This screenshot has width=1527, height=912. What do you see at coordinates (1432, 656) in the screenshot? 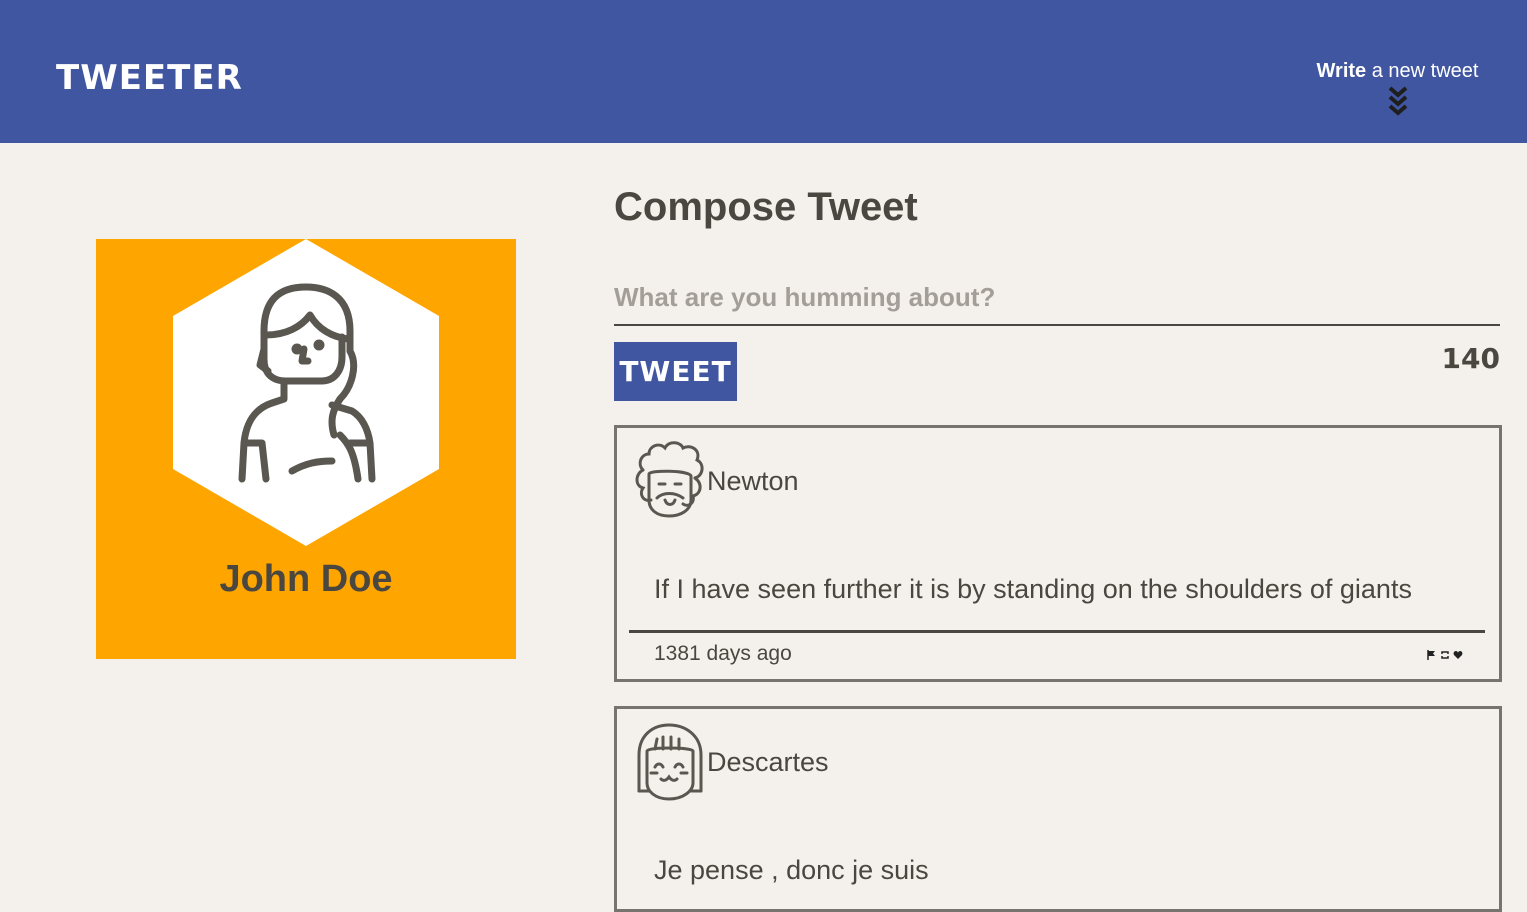
I see `flag-icon` at bounding box center [1432, 656].